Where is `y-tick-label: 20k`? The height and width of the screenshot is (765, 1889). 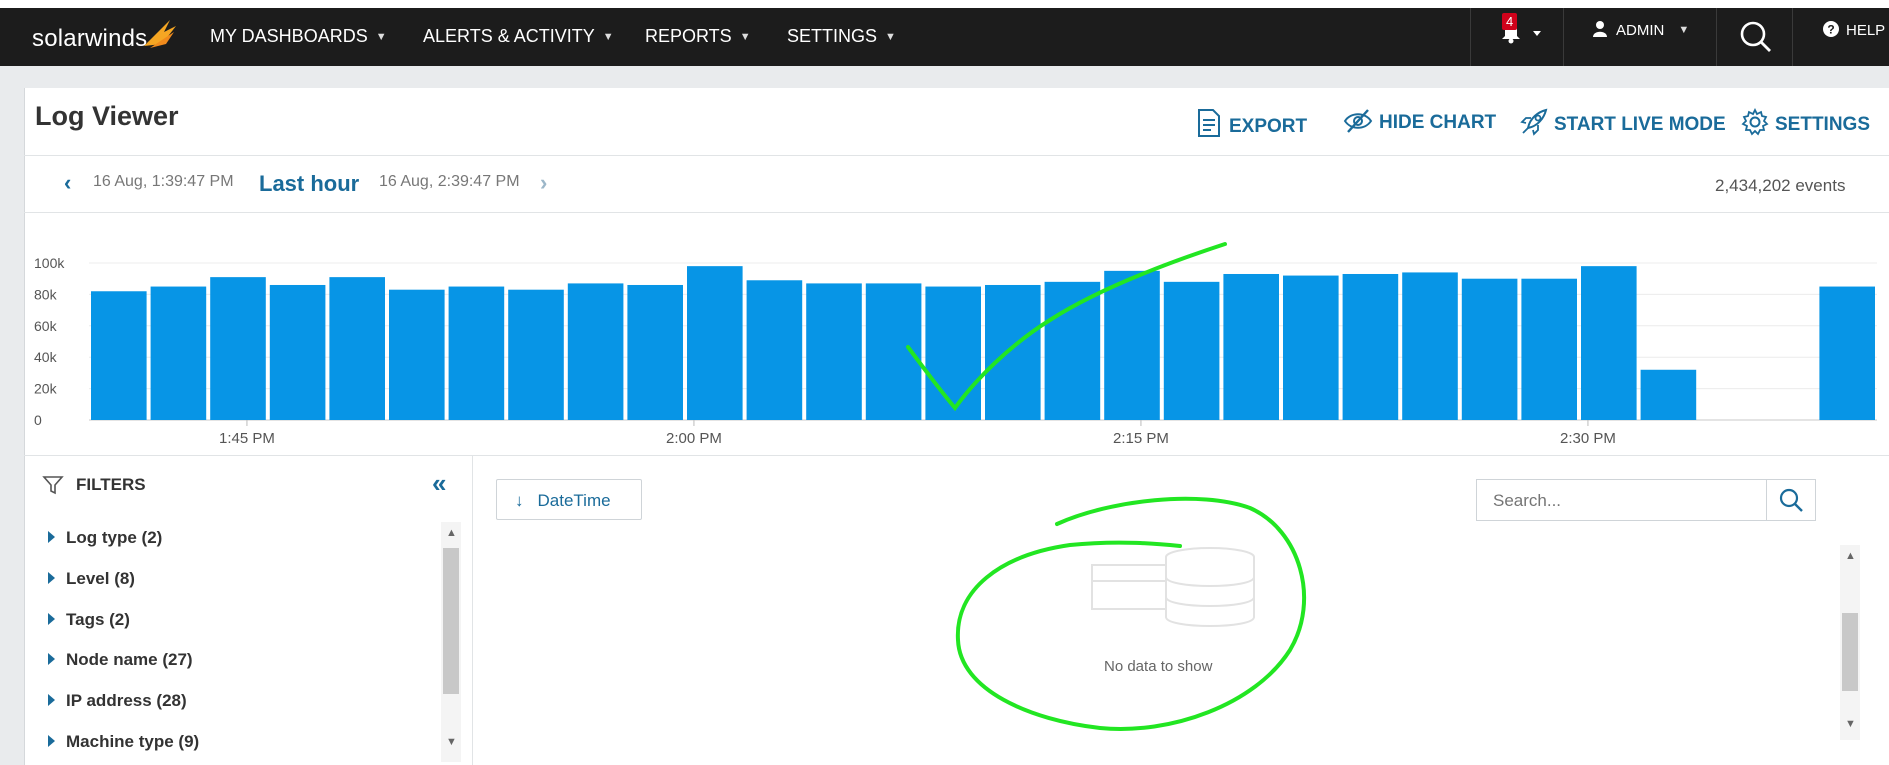 y-tick-label: 20k is located at coordinates (46, 389).